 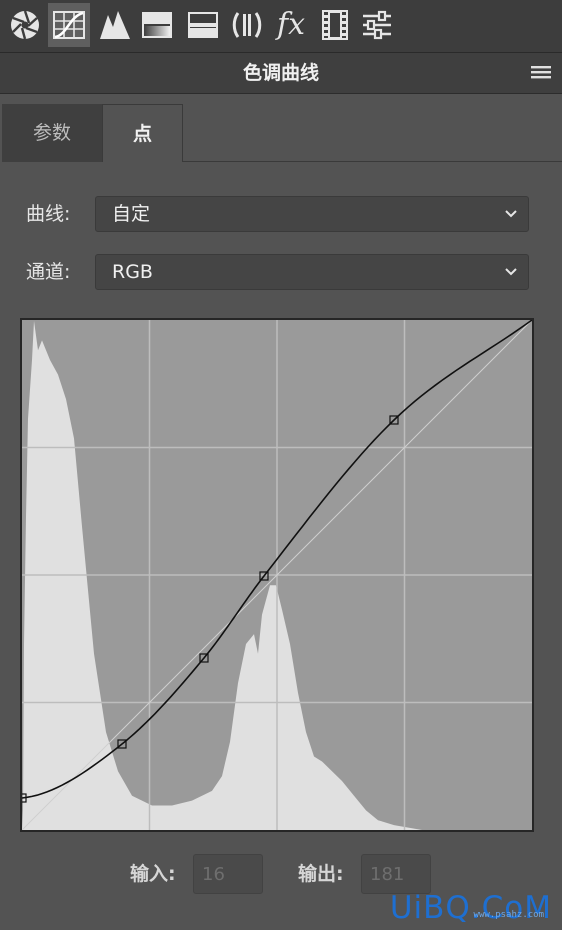 I want to click on levels-icon, so click(x=115, y=25).